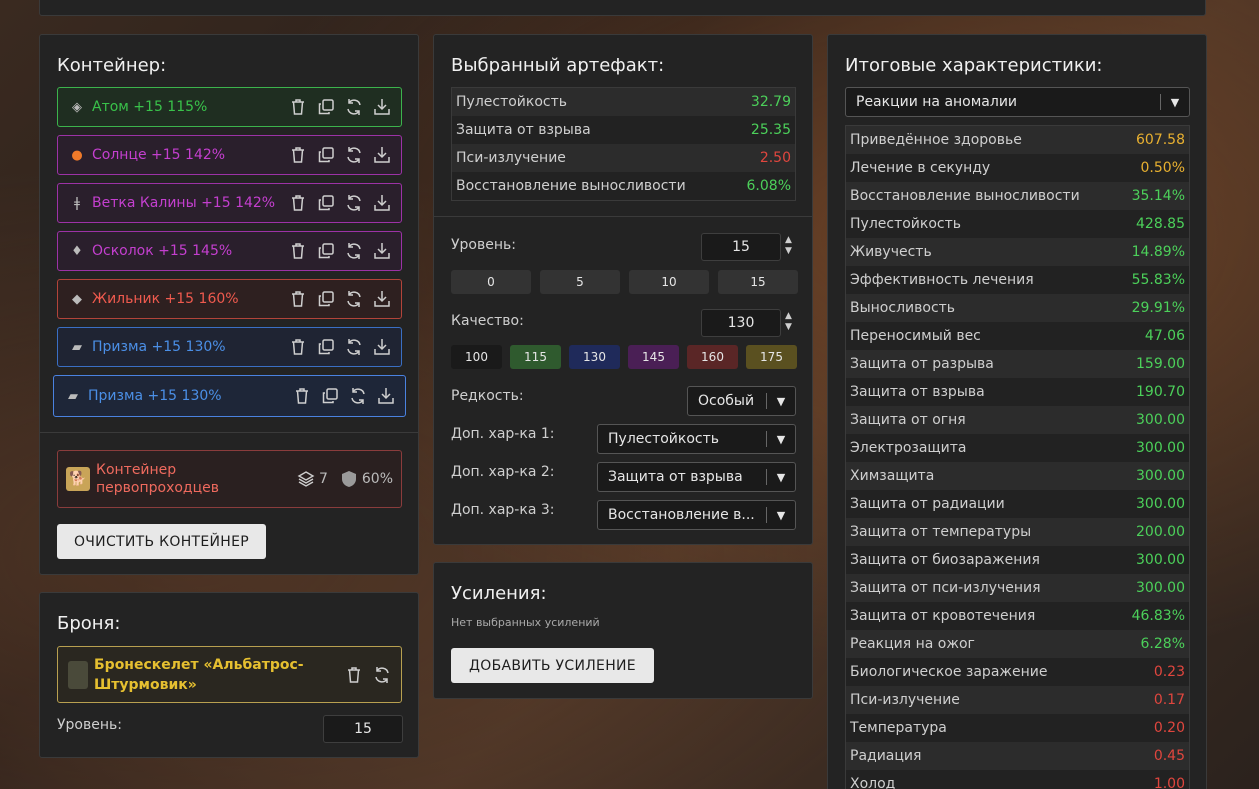 The height and width of the screenshot is (789, 1259). I want to click on artifact-name: Осколок +15 145%, so click(162, 251).